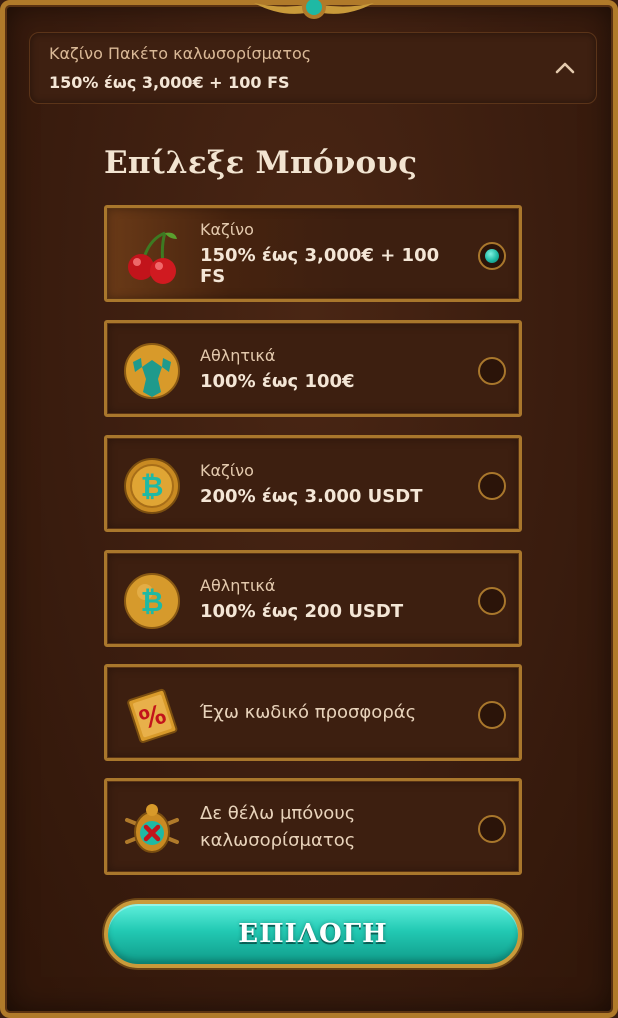 The width and height of the screenshot is (618, 1018). What do you see at coordinates (277, 381) in the screenshot?
I see `option-value: 100% έως 100€` at bounding box center [277, 381].